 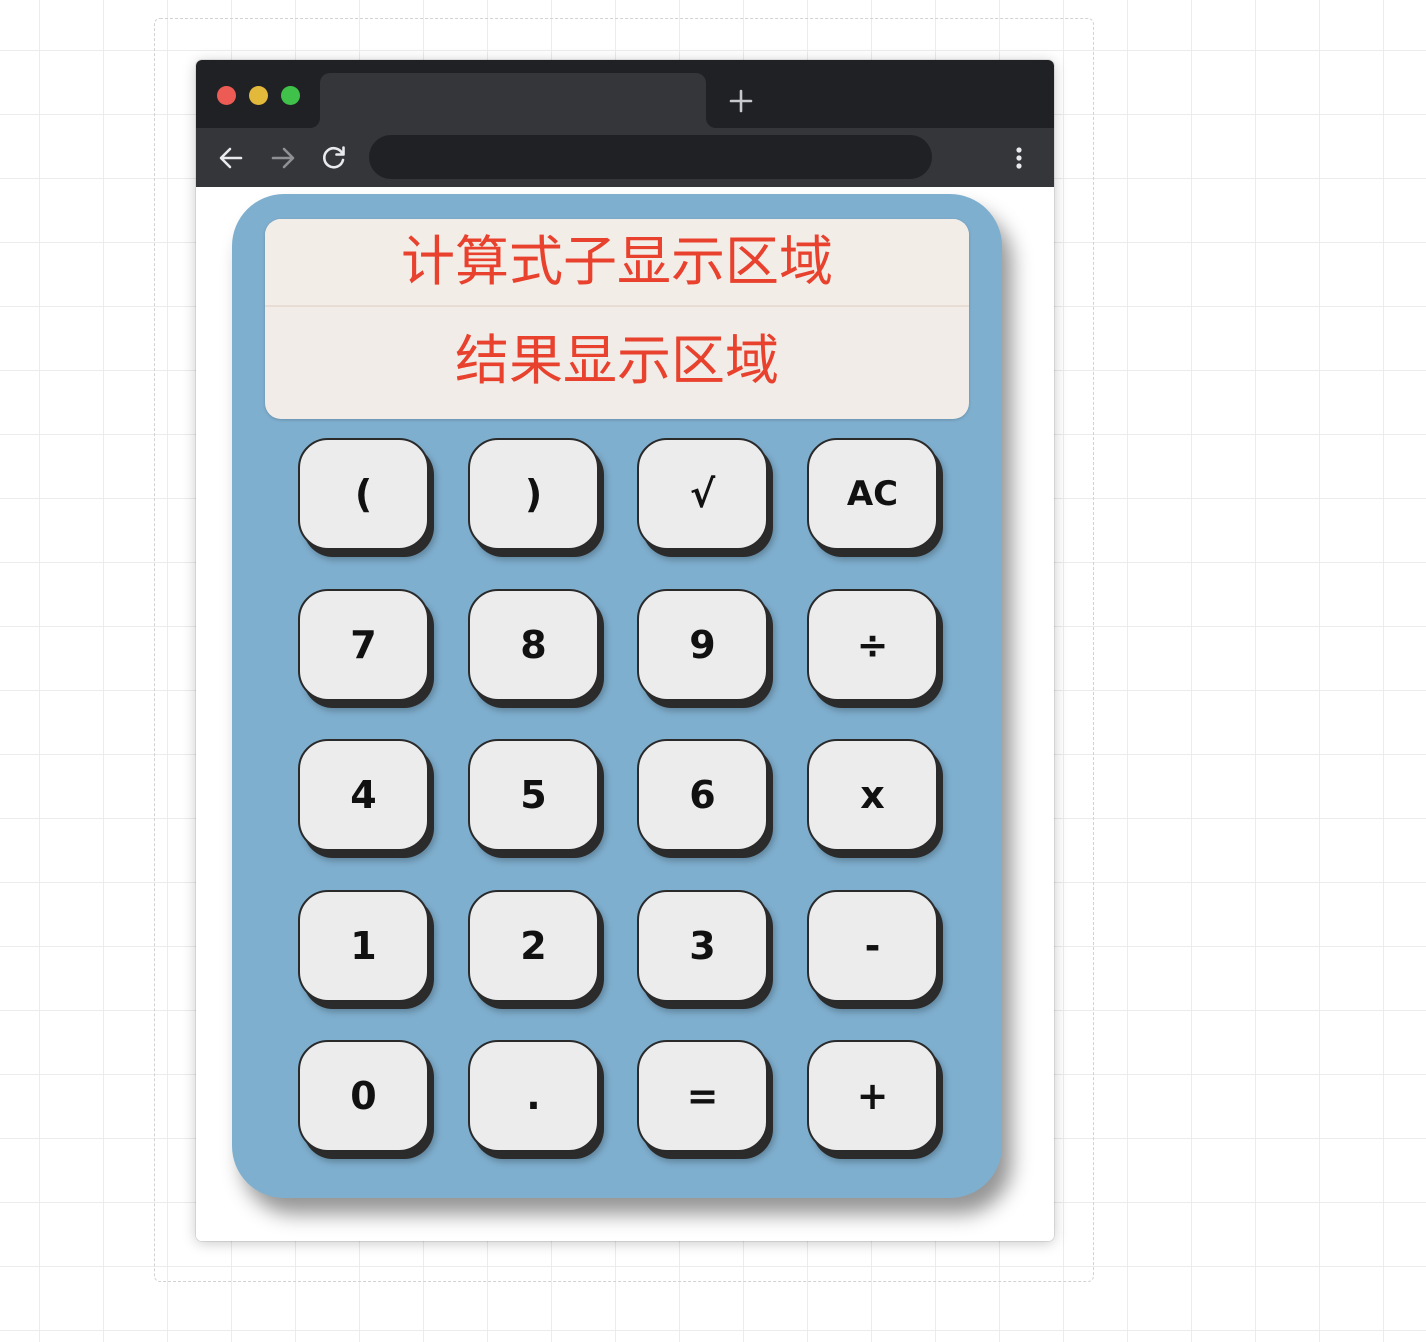 I want to click on clear-key: AC, so click(x=872, y=494).